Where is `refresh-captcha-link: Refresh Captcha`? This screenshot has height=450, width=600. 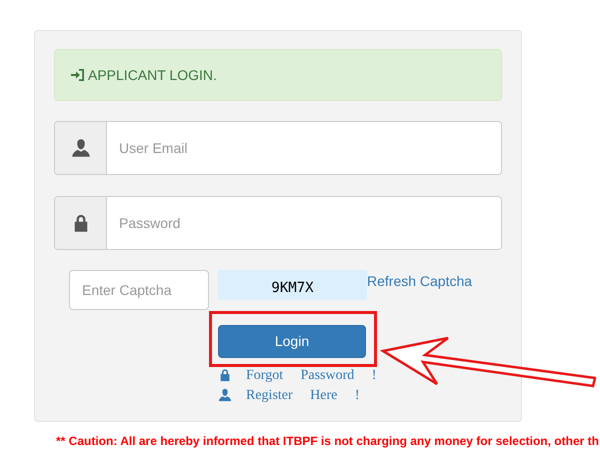
refresh-captcha-link: Refresh Captcha is located at coordinates (419, 281).